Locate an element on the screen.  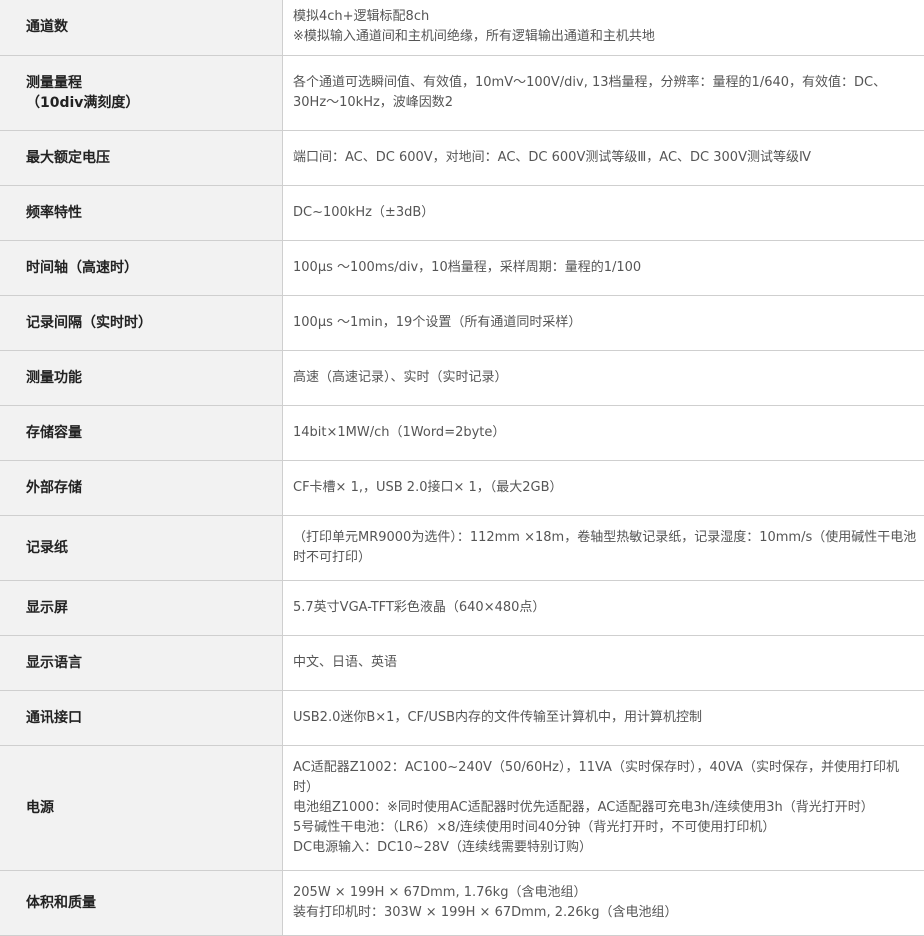
row-label: 电源 is located at coordinates (141, 808).